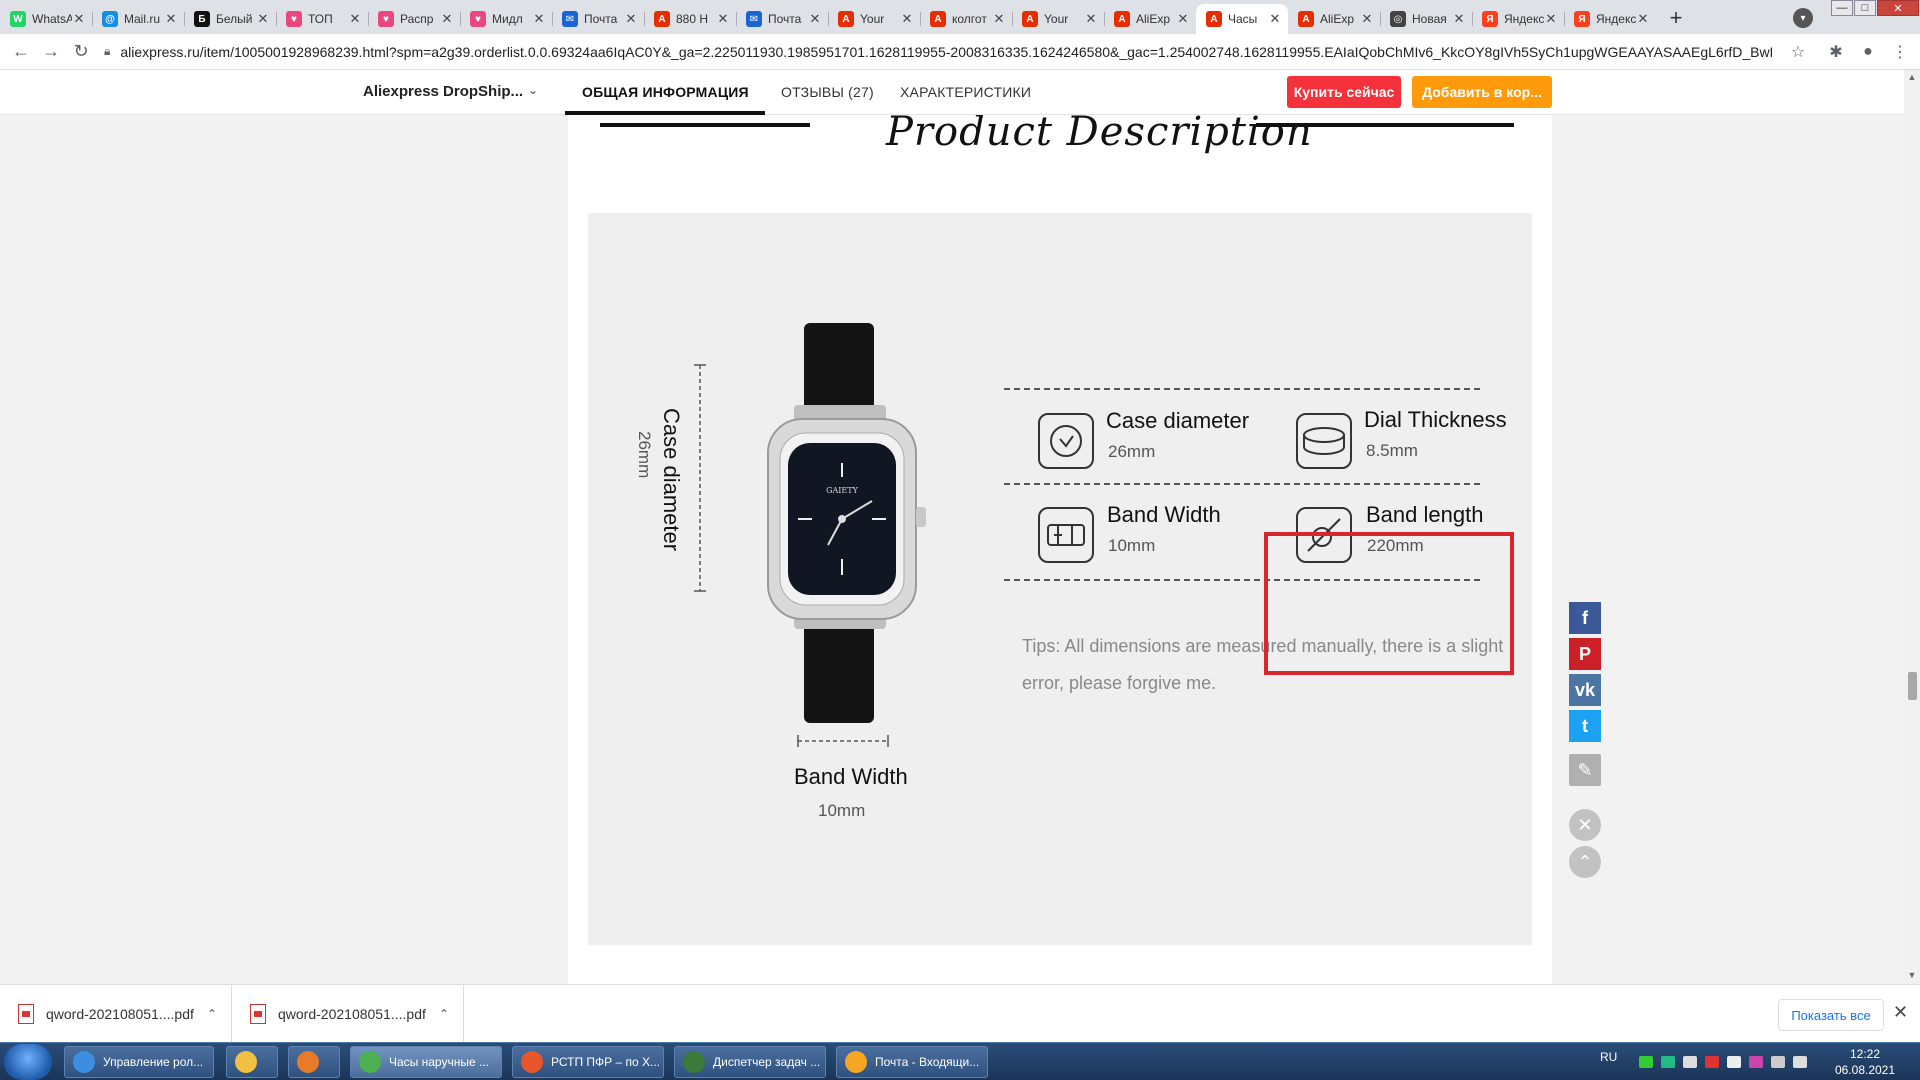  What do you see at coordinates (28, 1062) in the screenshot?
I see `start-button` at bounding box center [28, 1062].